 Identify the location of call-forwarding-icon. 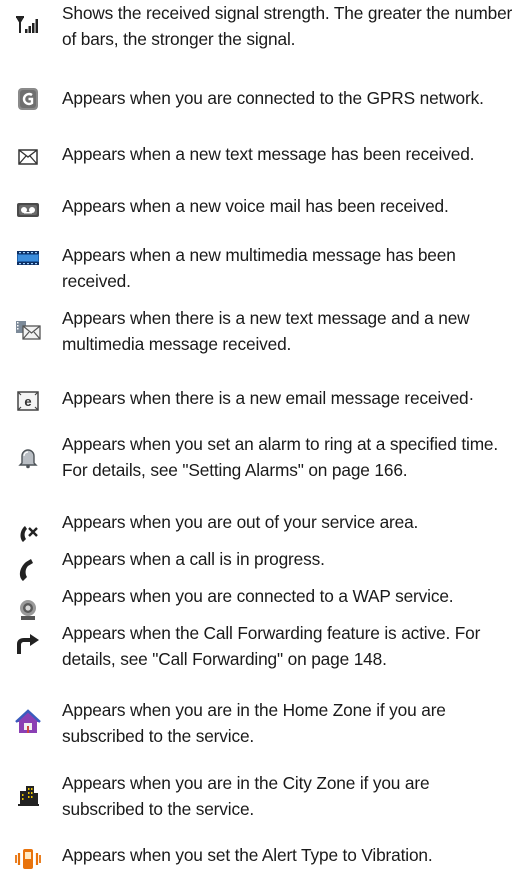
(28, 644).